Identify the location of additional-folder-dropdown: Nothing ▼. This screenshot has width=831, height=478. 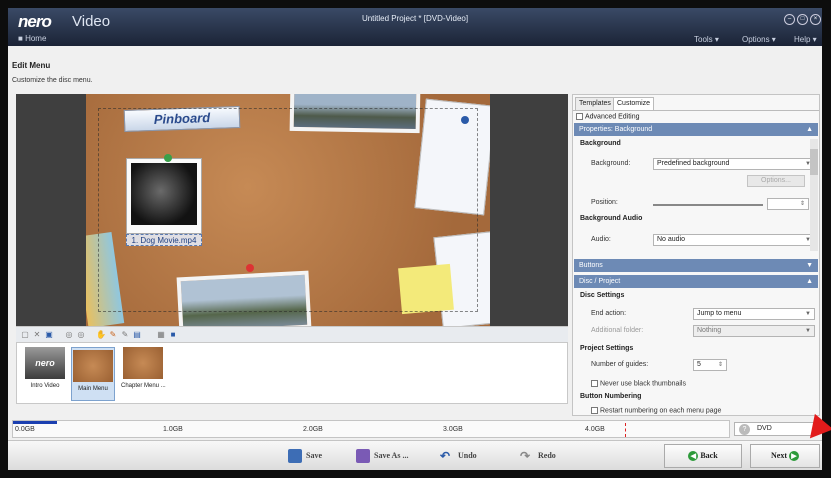
(754, 331).